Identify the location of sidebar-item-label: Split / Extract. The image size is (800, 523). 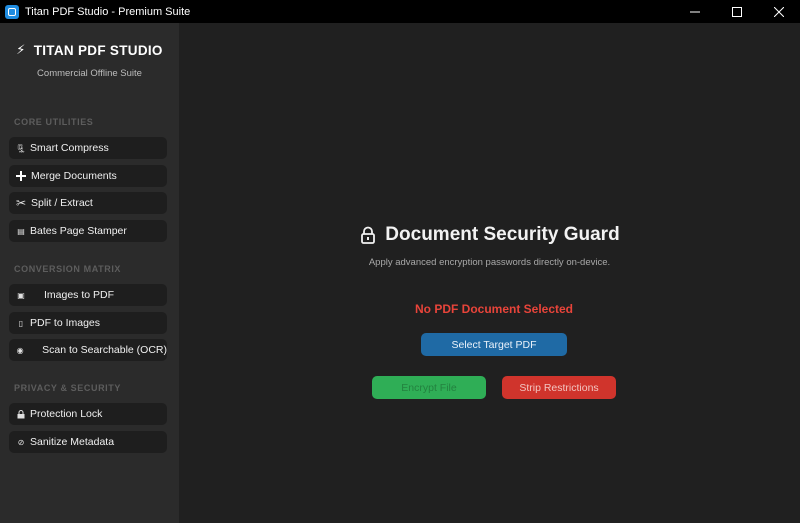
(62, 203).